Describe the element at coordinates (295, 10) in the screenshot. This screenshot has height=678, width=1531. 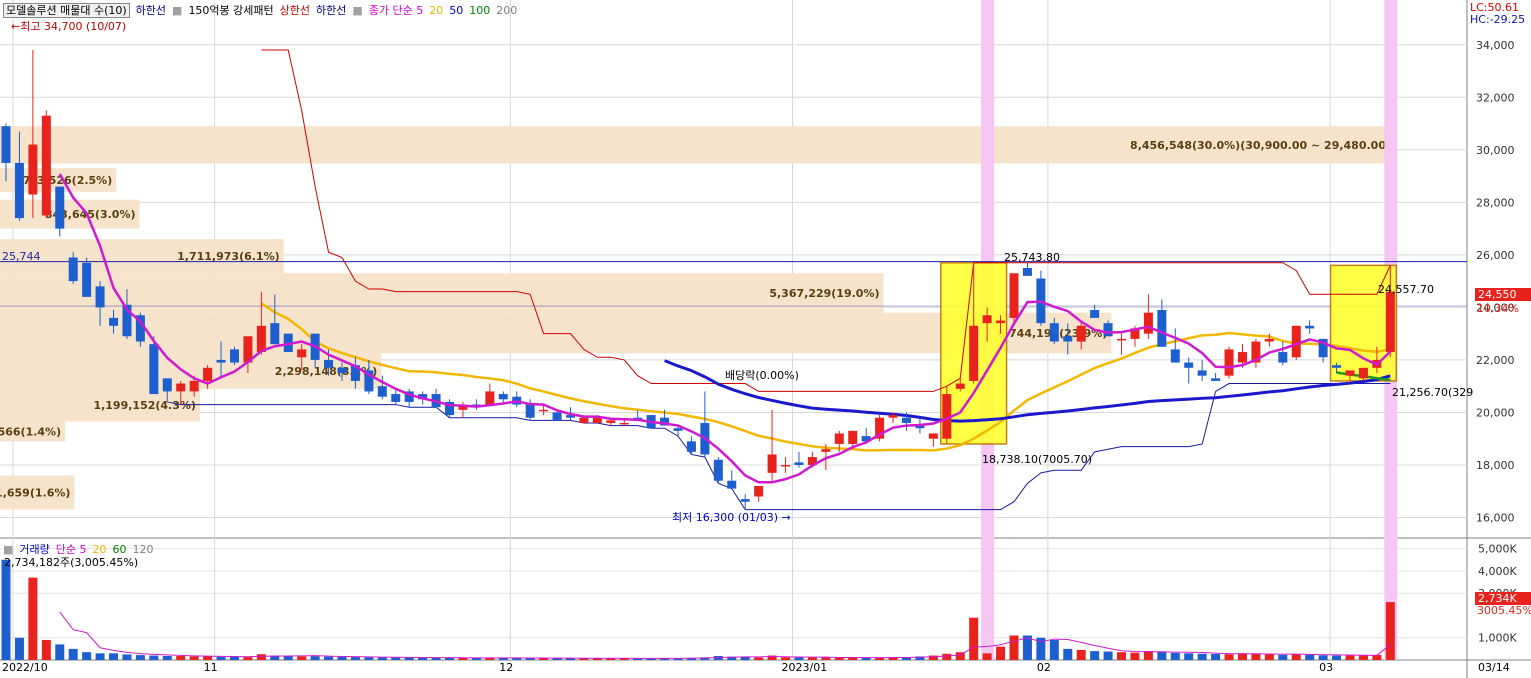
I see `legend-item: 상한선` at that location.